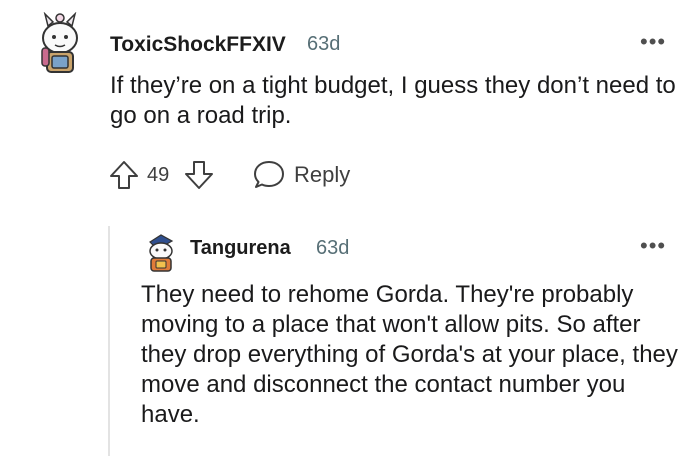 Image resolution: width=700 pixels, height=456 pixels. Describe the element at coordinates (269, 174) in the screenshot. I see `speech-bubble-icon` at that location.